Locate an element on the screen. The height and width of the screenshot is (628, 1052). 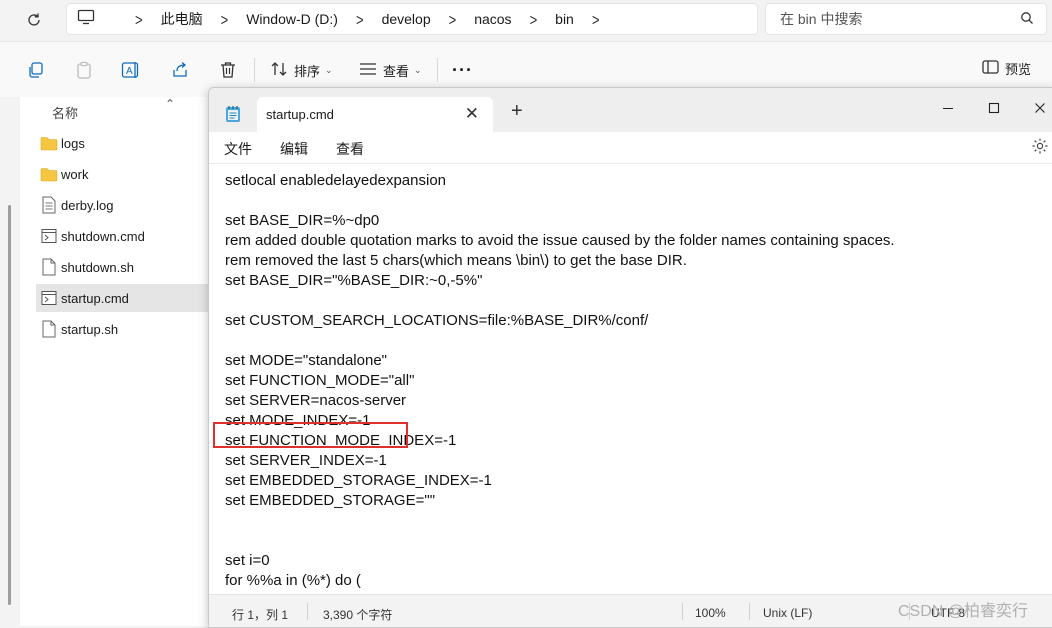
file-name: logs is located at coordinates (73, 143).